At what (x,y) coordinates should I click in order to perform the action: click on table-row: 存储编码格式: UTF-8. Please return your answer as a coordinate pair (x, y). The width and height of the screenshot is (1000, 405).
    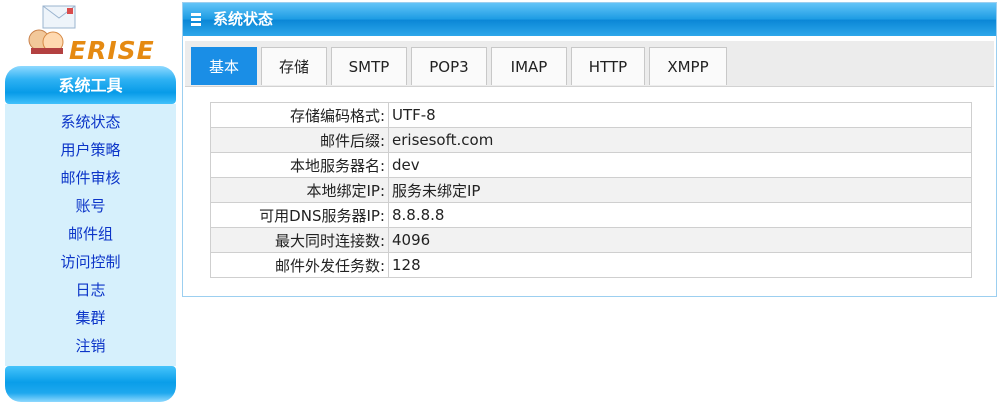
    Looking at the image, I should click on (591, 115).